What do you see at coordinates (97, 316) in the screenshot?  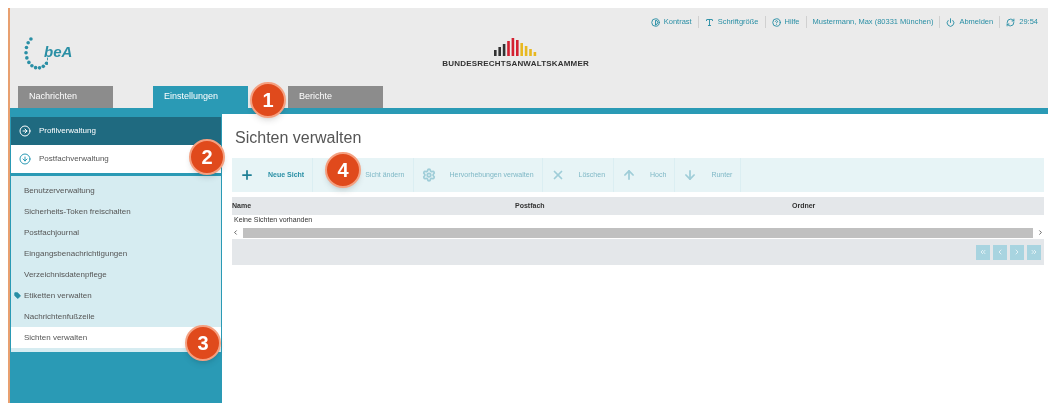 I see `sidebar-item: Nachrichtenfußzeile` at bounding box center [97, 316].